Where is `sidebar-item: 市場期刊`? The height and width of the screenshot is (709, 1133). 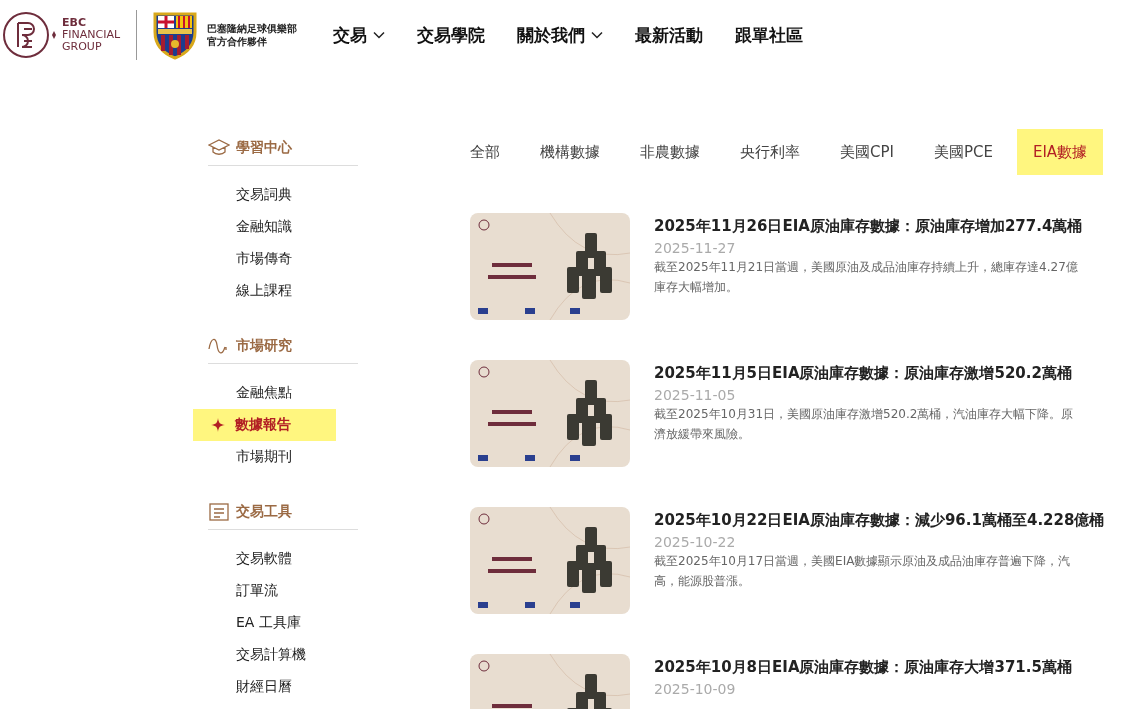 sidebar-item: 市場期刊 is located at coordinates (264, 457).